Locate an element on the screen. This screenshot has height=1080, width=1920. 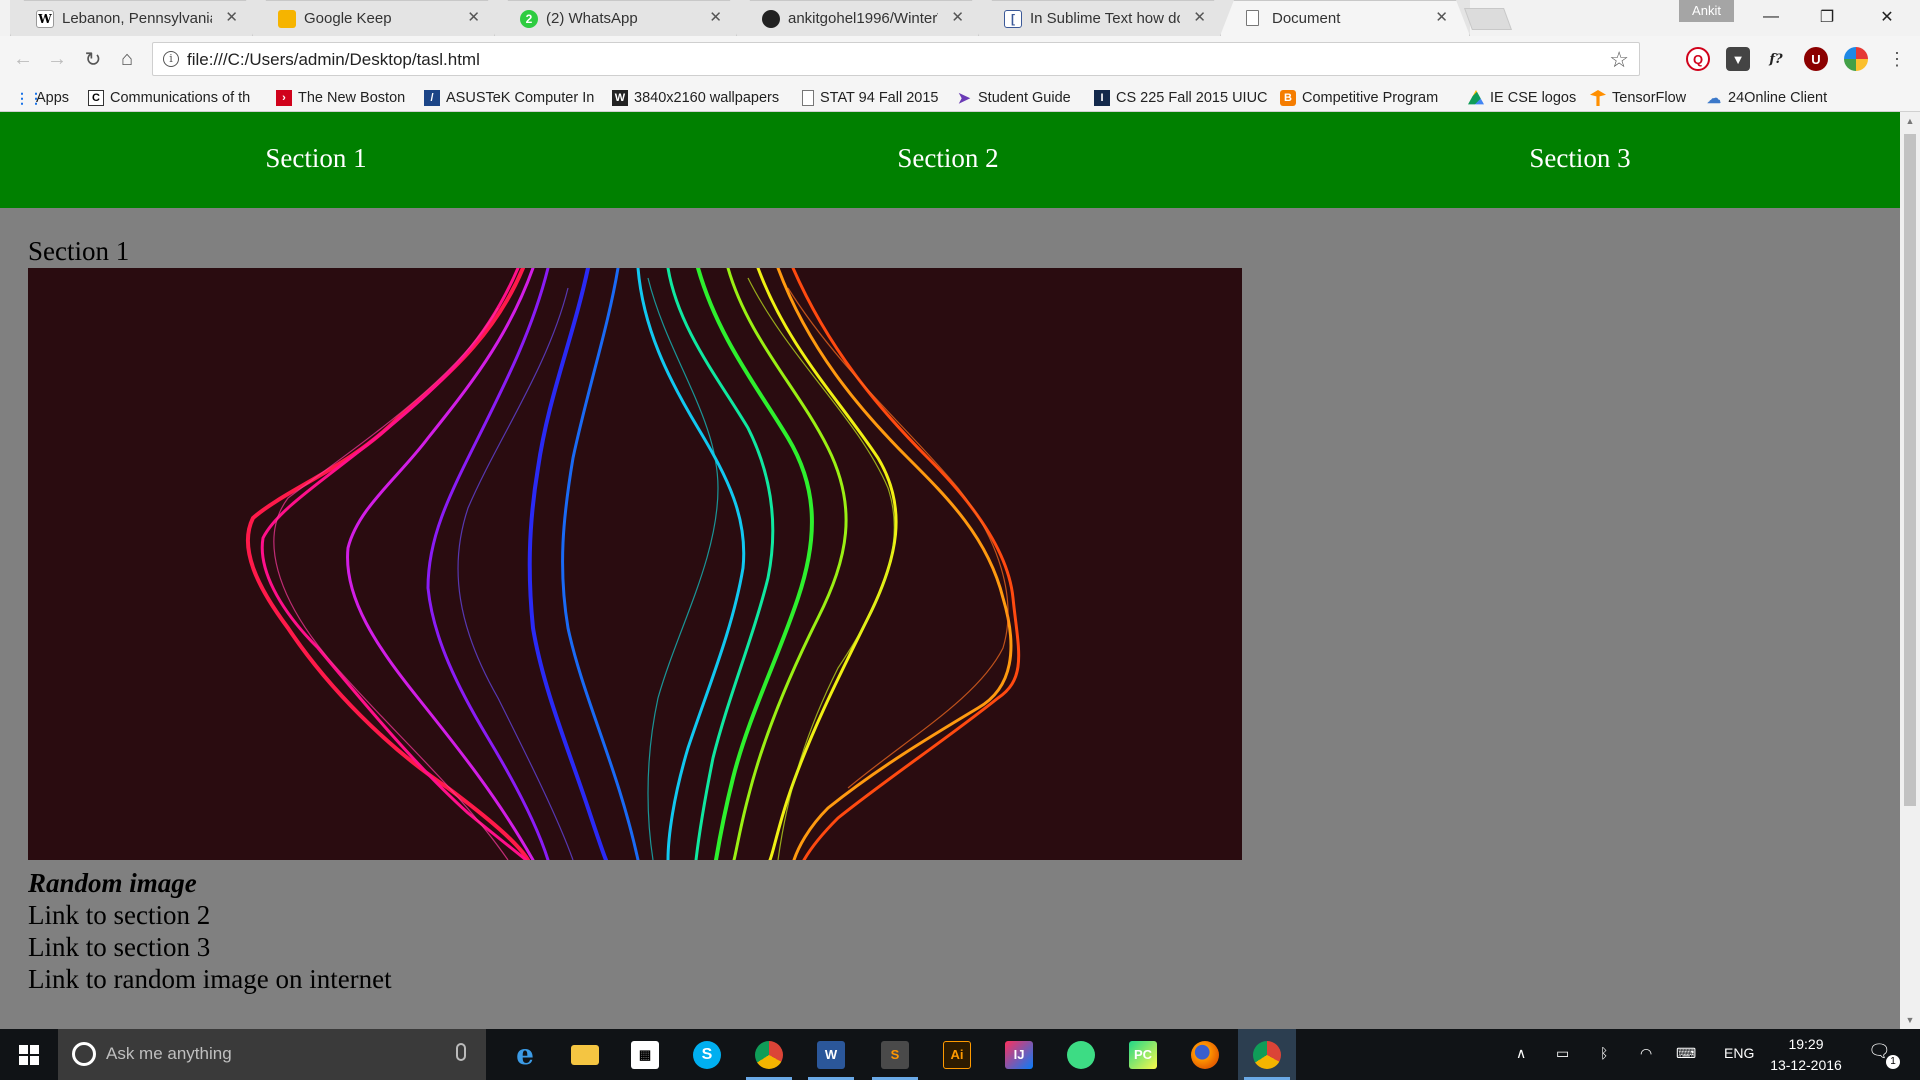
taskbar-chrome-active is located at coordinates (1267, 1054).